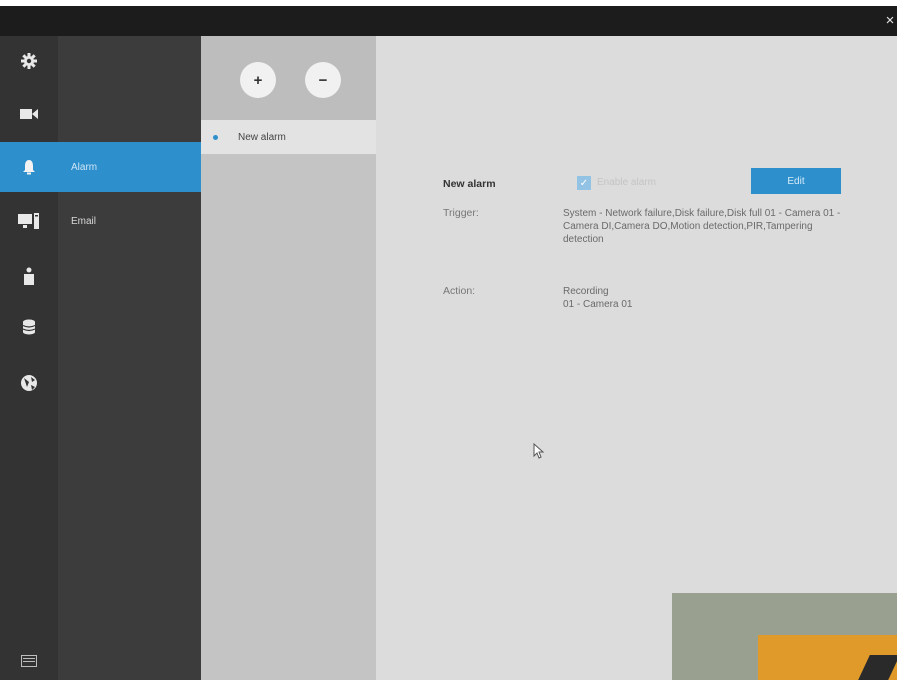  I want to click on monitor-icon, so click(28, 221).